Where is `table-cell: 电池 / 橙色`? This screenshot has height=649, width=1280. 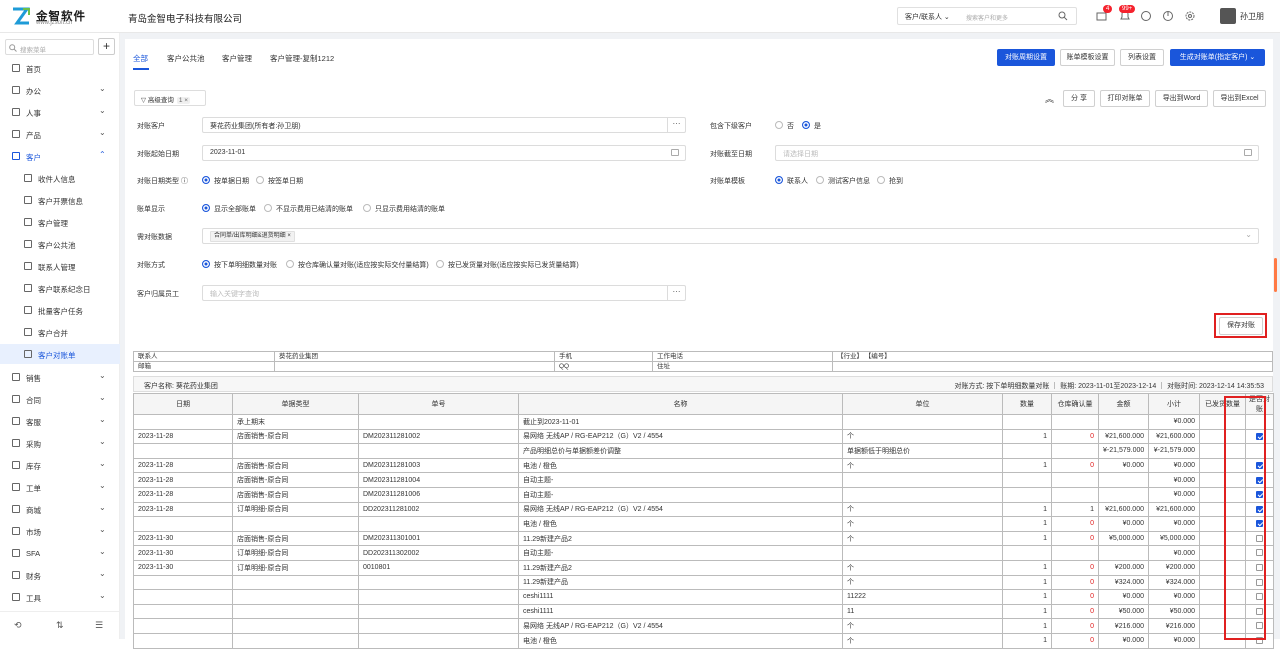 table-cell: 电池 / 橙色 is located at coordinates (680, 465).